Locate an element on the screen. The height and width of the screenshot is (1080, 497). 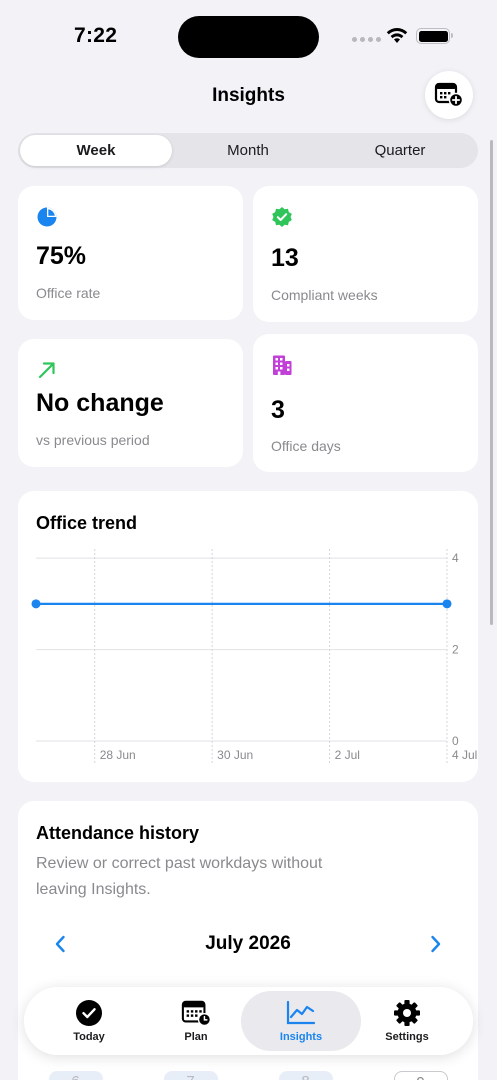
x-tick-label: 30 Jun is located at coordinates (235, 755).